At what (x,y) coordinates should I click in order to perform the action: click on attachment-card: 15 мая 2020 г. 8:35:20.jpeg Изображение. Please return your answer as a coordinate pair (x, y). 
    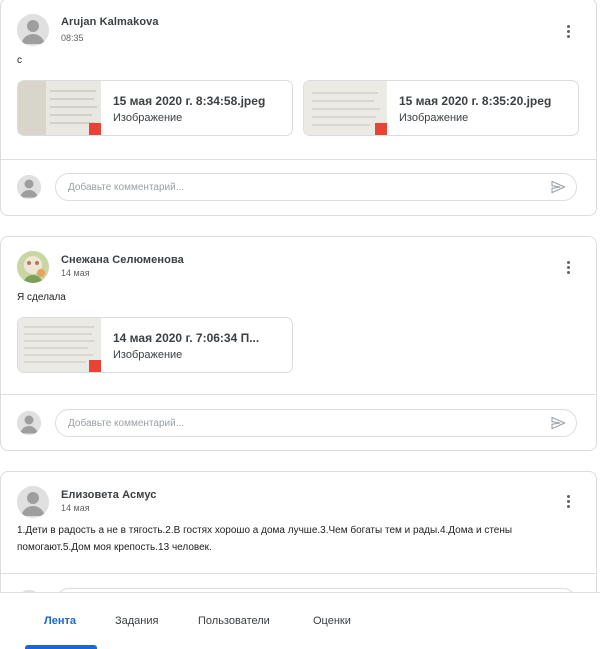
    Looking at the image, I should click on (441, 108).